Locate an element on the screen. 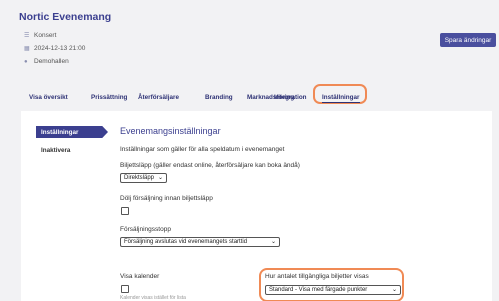 The width and height of the screenshot is (499, 301). tab-overview: Visa översikt is located at coordinates (48, 97).